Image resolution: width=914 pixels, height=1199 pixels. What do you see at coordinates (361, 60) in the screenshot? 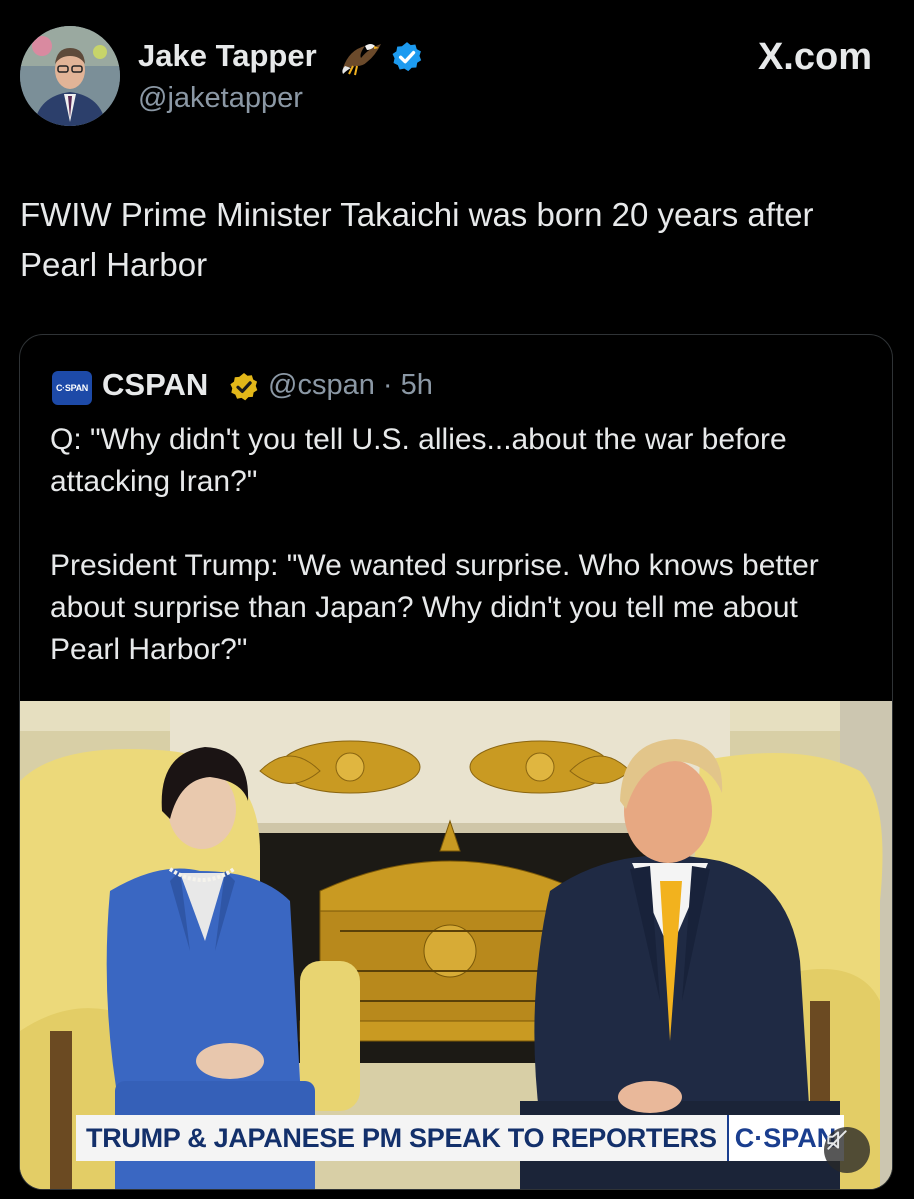
I see `eagle-emoji-icon` at bounding box center [361, 60].